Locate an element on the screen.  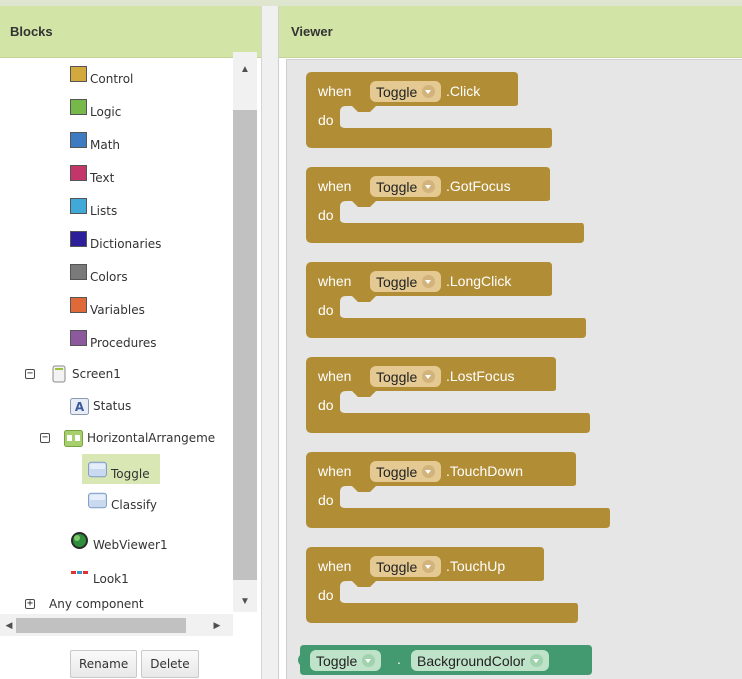
tree-item-screen1: − Screen1 is located at coordinates (73, 374).